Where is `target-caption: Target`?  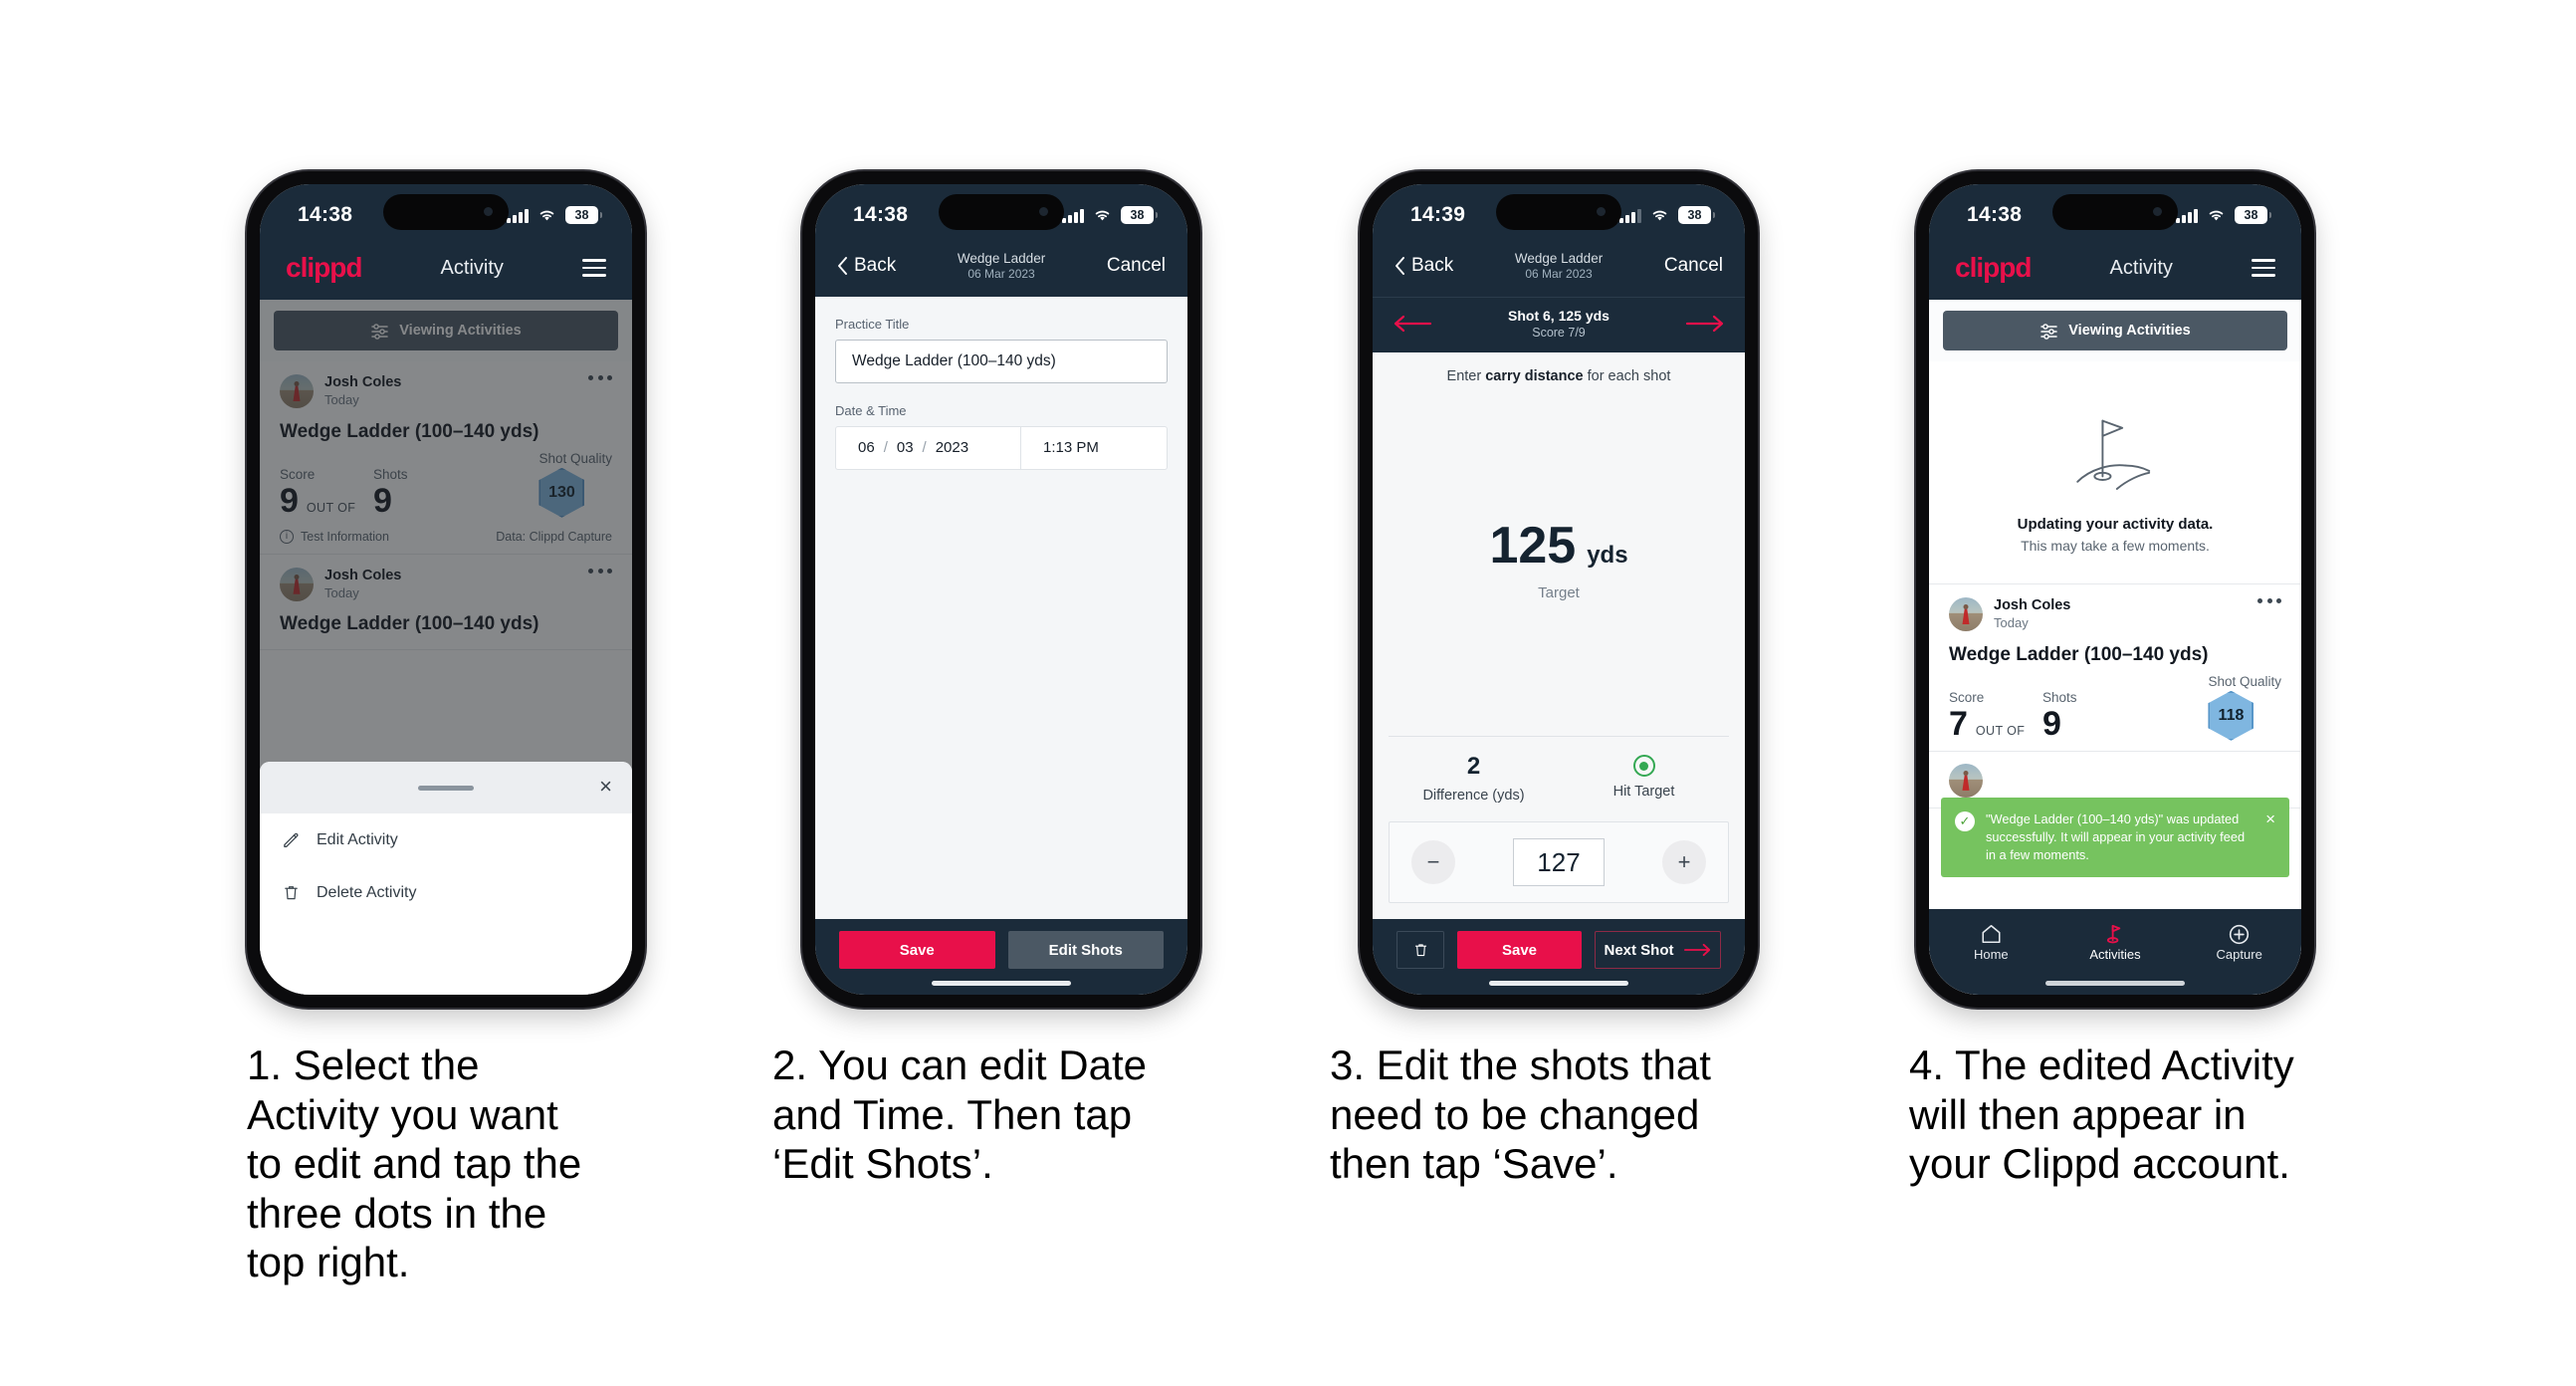
target-caption: Target is located at coordinates (1559, 592).